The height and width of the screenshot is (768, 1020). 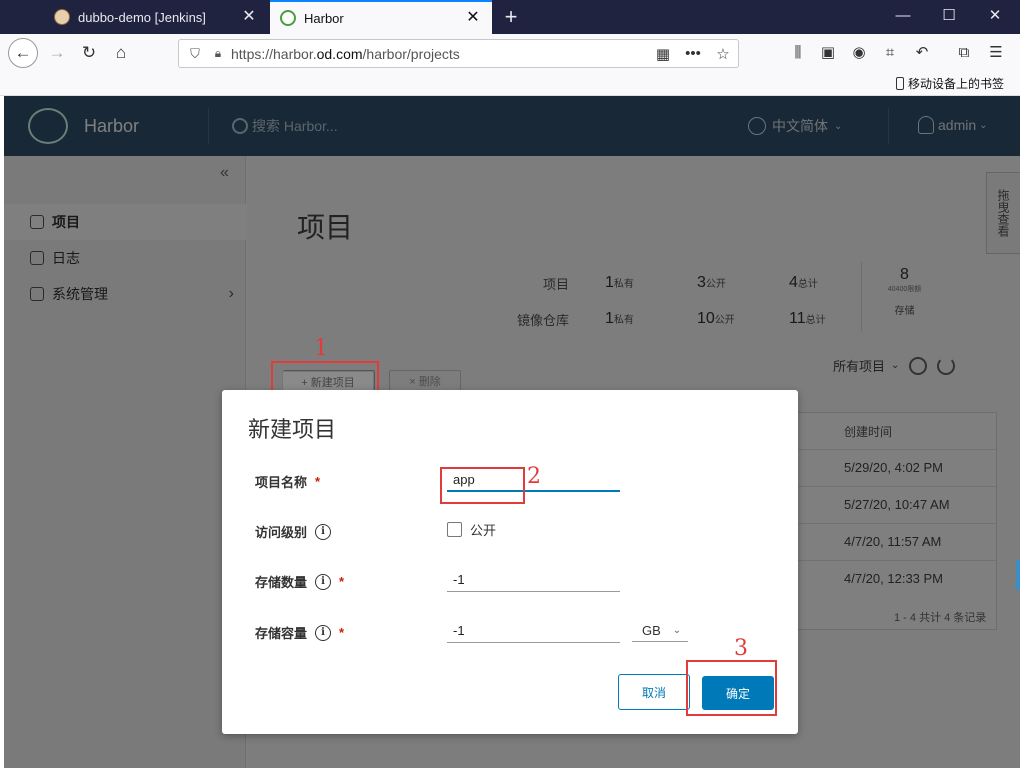 I want to click on storage-count-label: 存储数量 i *, so click(x=300, y=581).